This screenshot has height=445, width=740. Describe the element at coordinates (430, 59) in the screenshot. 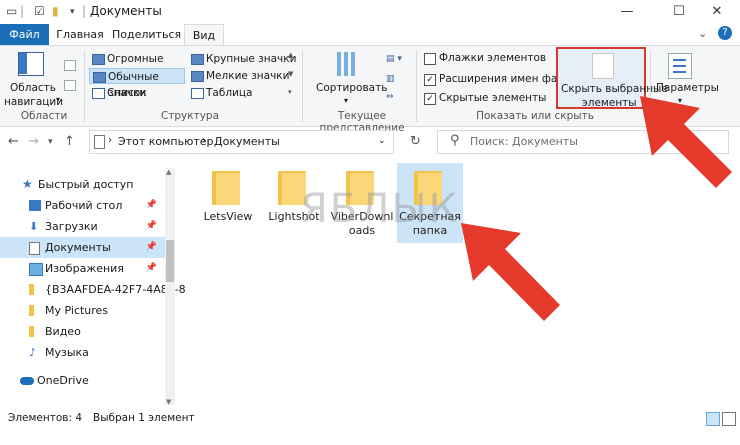

I see `item-checkboxes-checkbox` at that location.